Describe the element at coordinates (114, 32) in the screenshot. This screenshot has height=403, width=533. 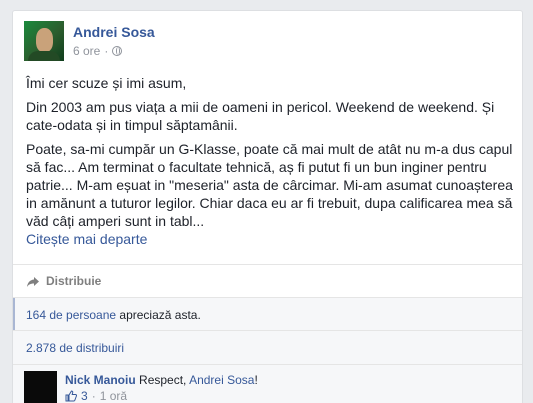
I see `post-author: Andrei Sosa` at that location.